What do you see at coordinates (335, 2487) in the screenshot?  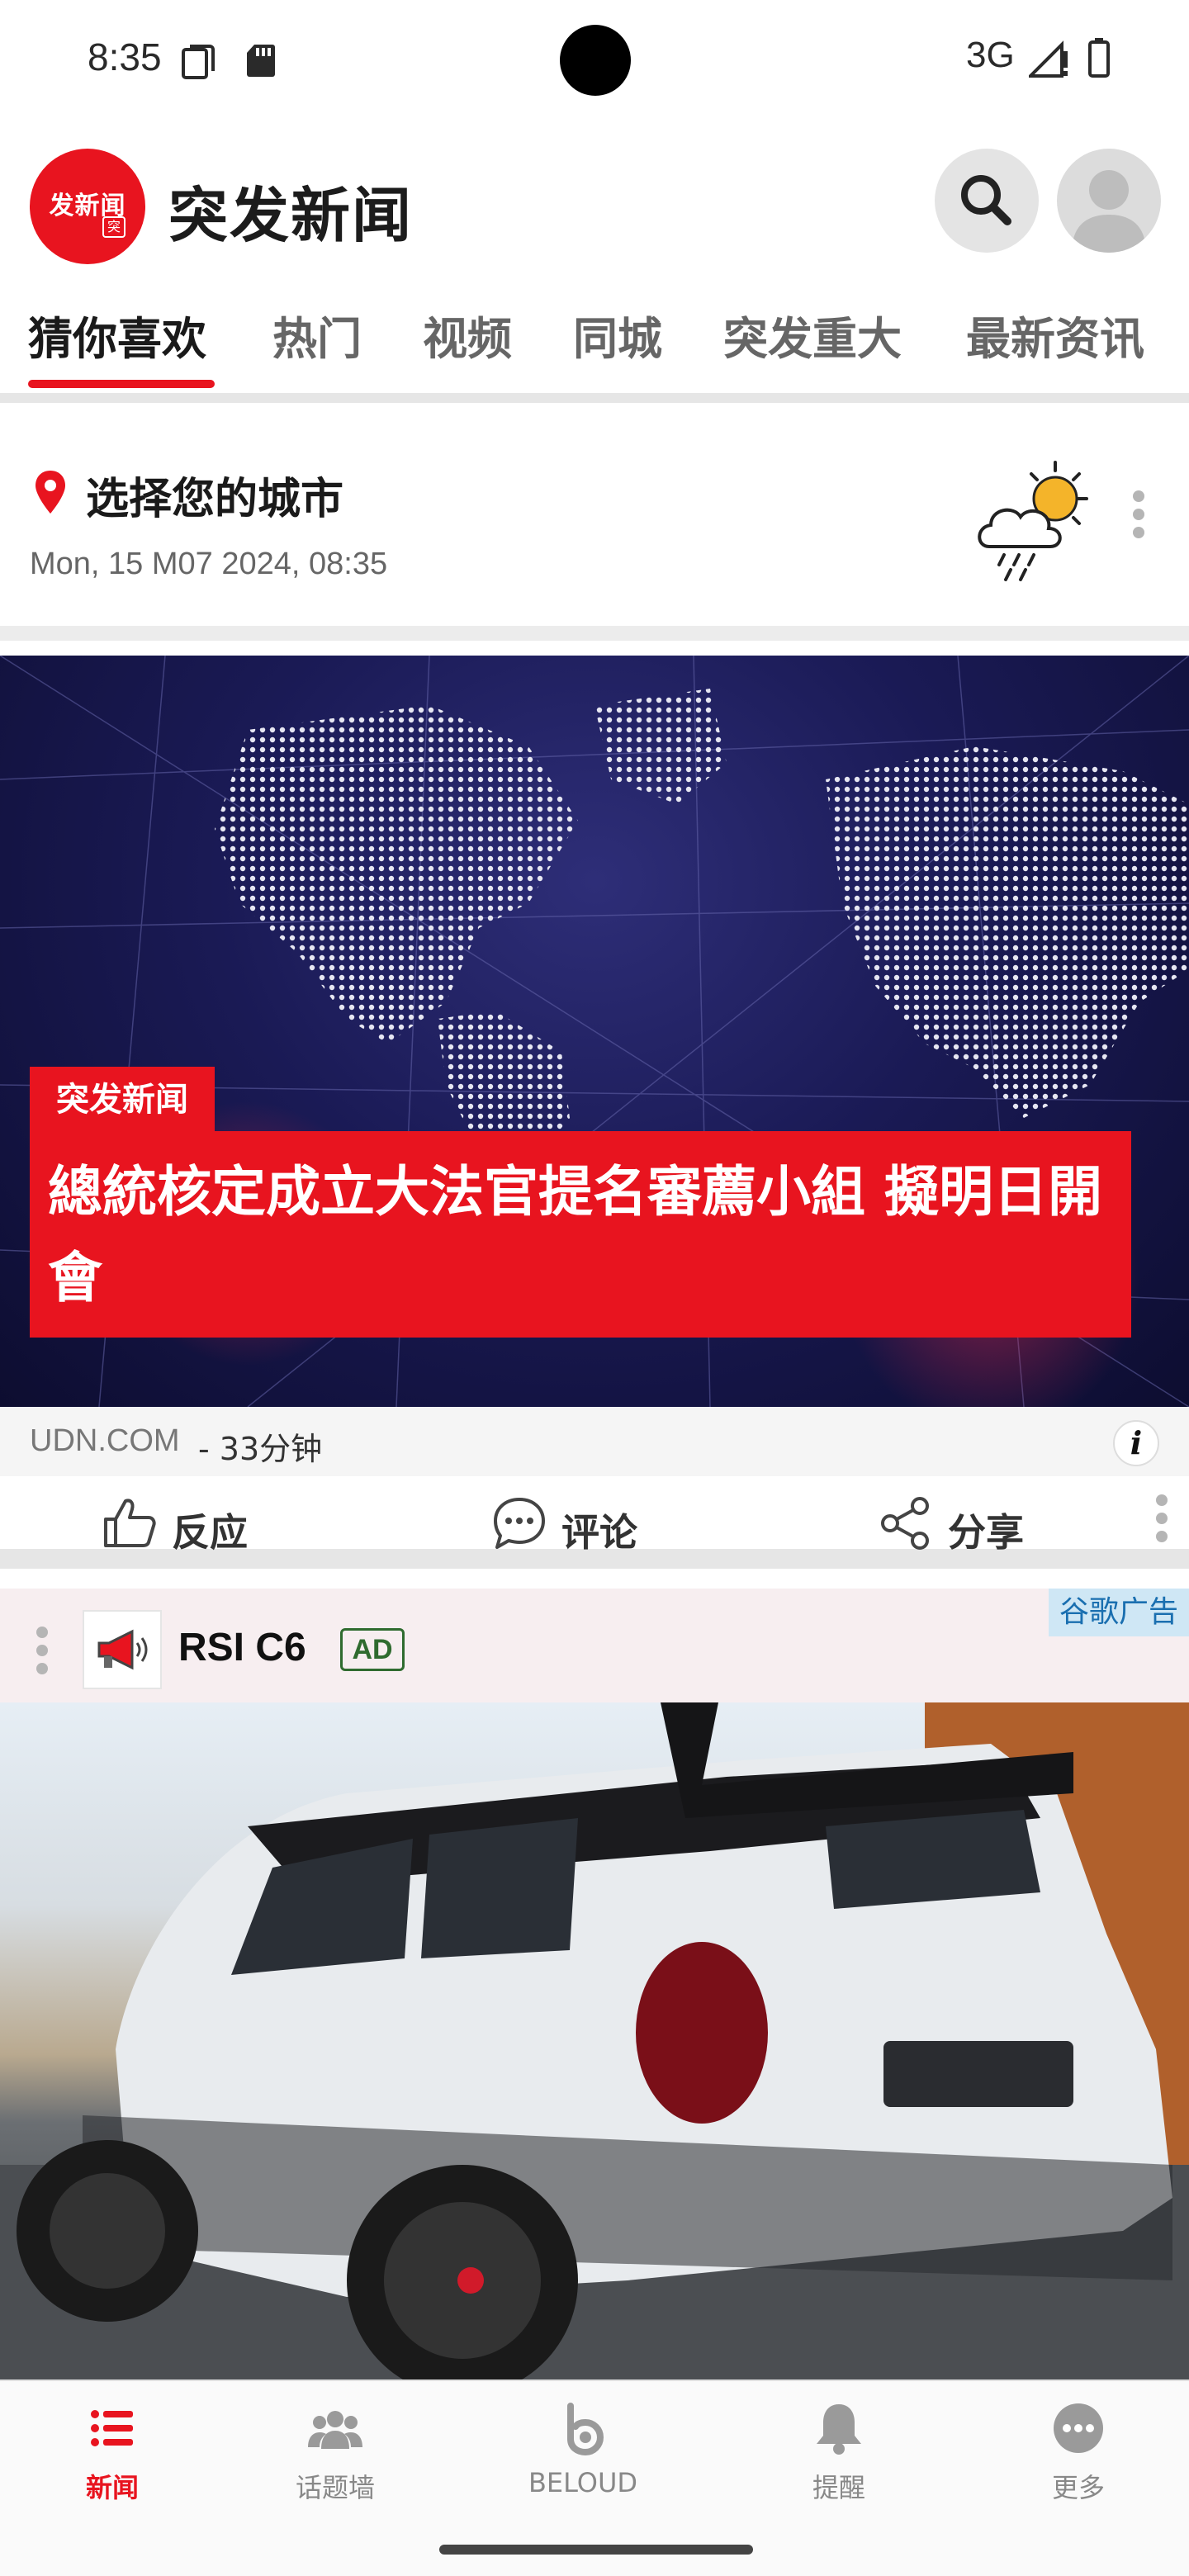 I see `nav-topics-label: 话题墙` at bounding box center [335, 2487].